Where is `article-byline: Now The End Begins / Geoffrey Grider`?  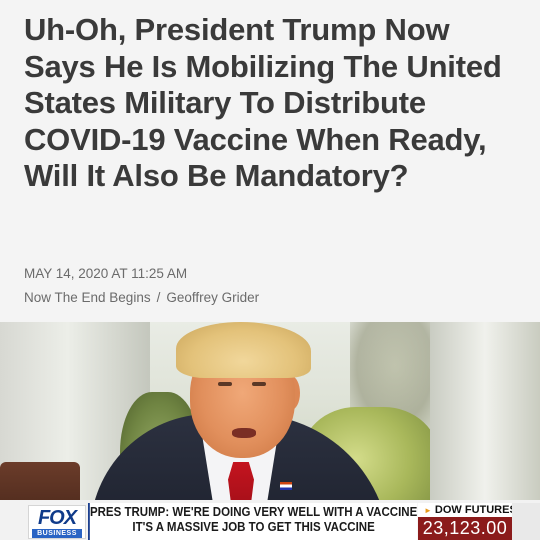
article-byline: Now The End Begins / Geoffrey Grider is located at coordinates (141, 297).